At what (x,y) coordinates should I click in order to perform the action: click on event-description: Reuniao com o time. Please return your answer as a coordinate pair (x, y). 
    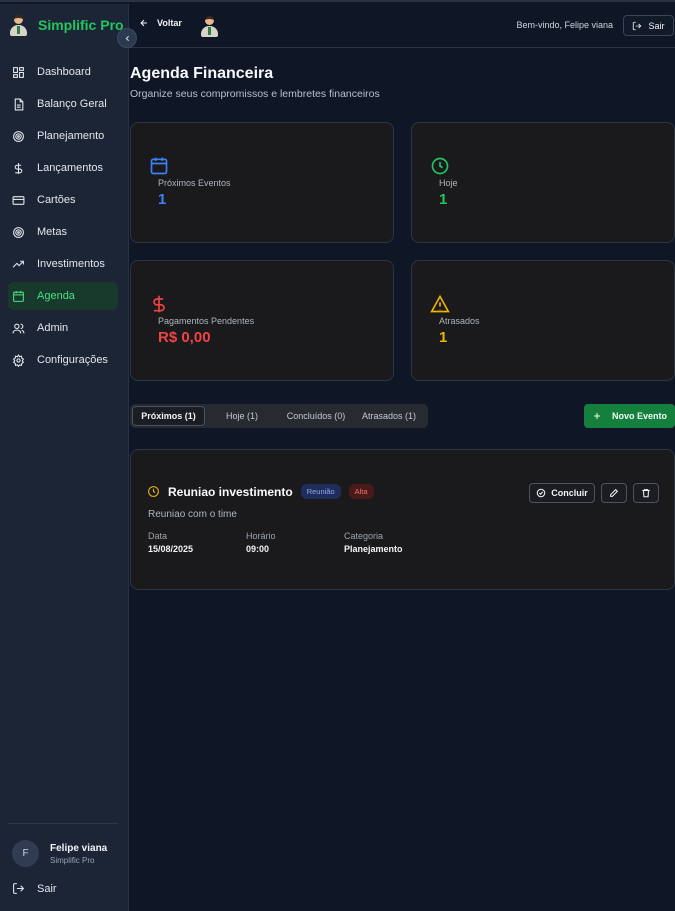
    Looking at the image, I should click on (192, 514).